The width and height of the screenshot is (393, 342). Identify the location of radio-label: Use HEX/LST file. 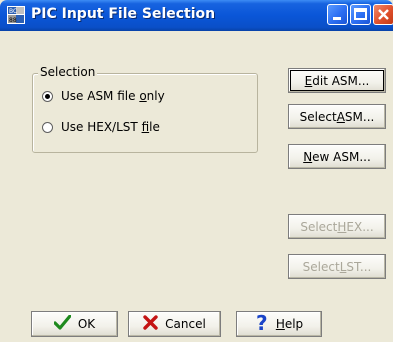
(110, 127).